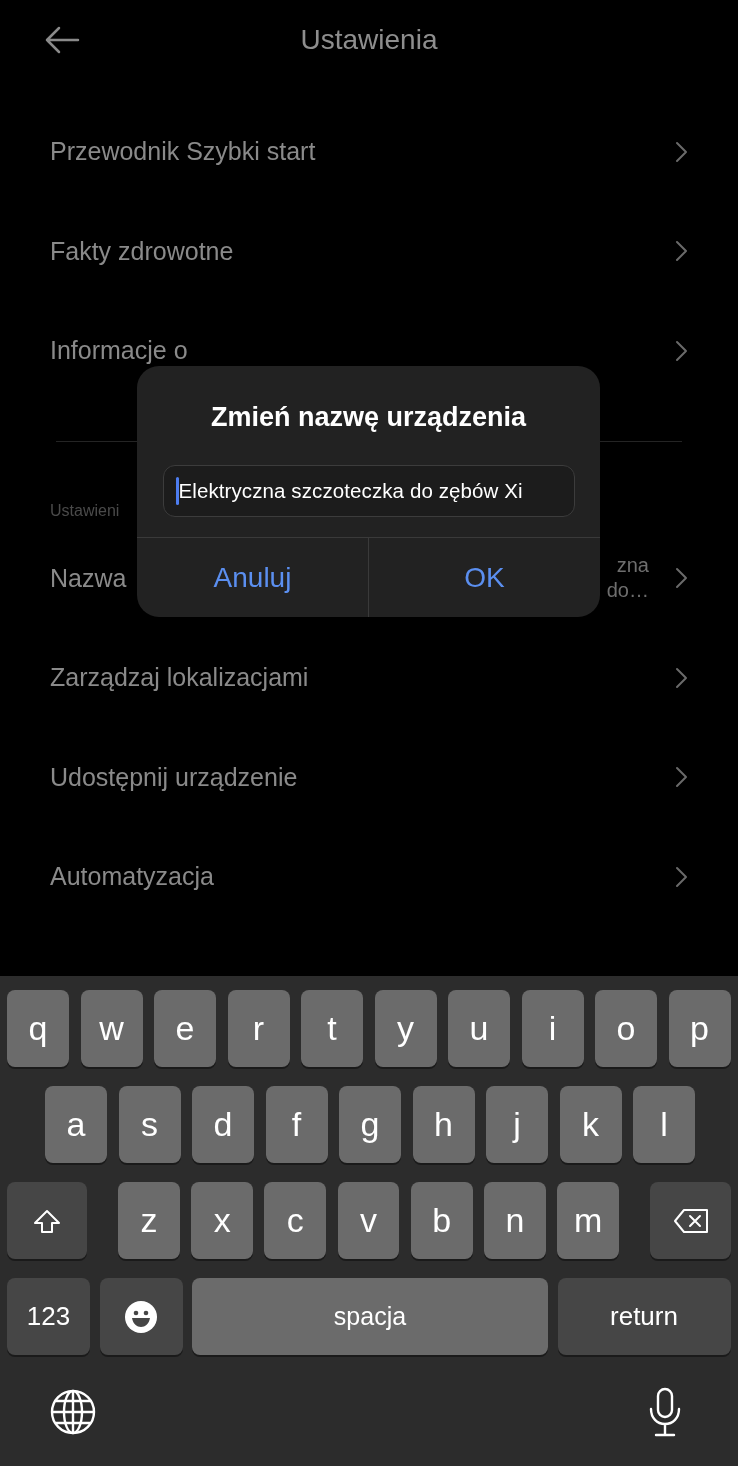  What do you see at coordinates (632, 566) in the screenshot?
I see `row-value-text: zna` at bounding box center [632, 566].